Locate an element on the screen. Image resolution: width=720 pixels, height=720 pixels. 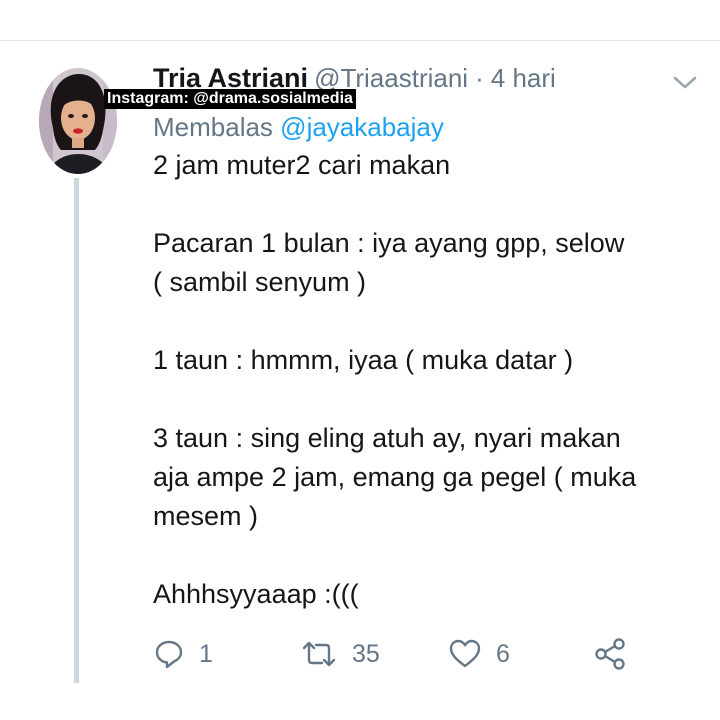
top-divider is located at coordinates (360, 40).